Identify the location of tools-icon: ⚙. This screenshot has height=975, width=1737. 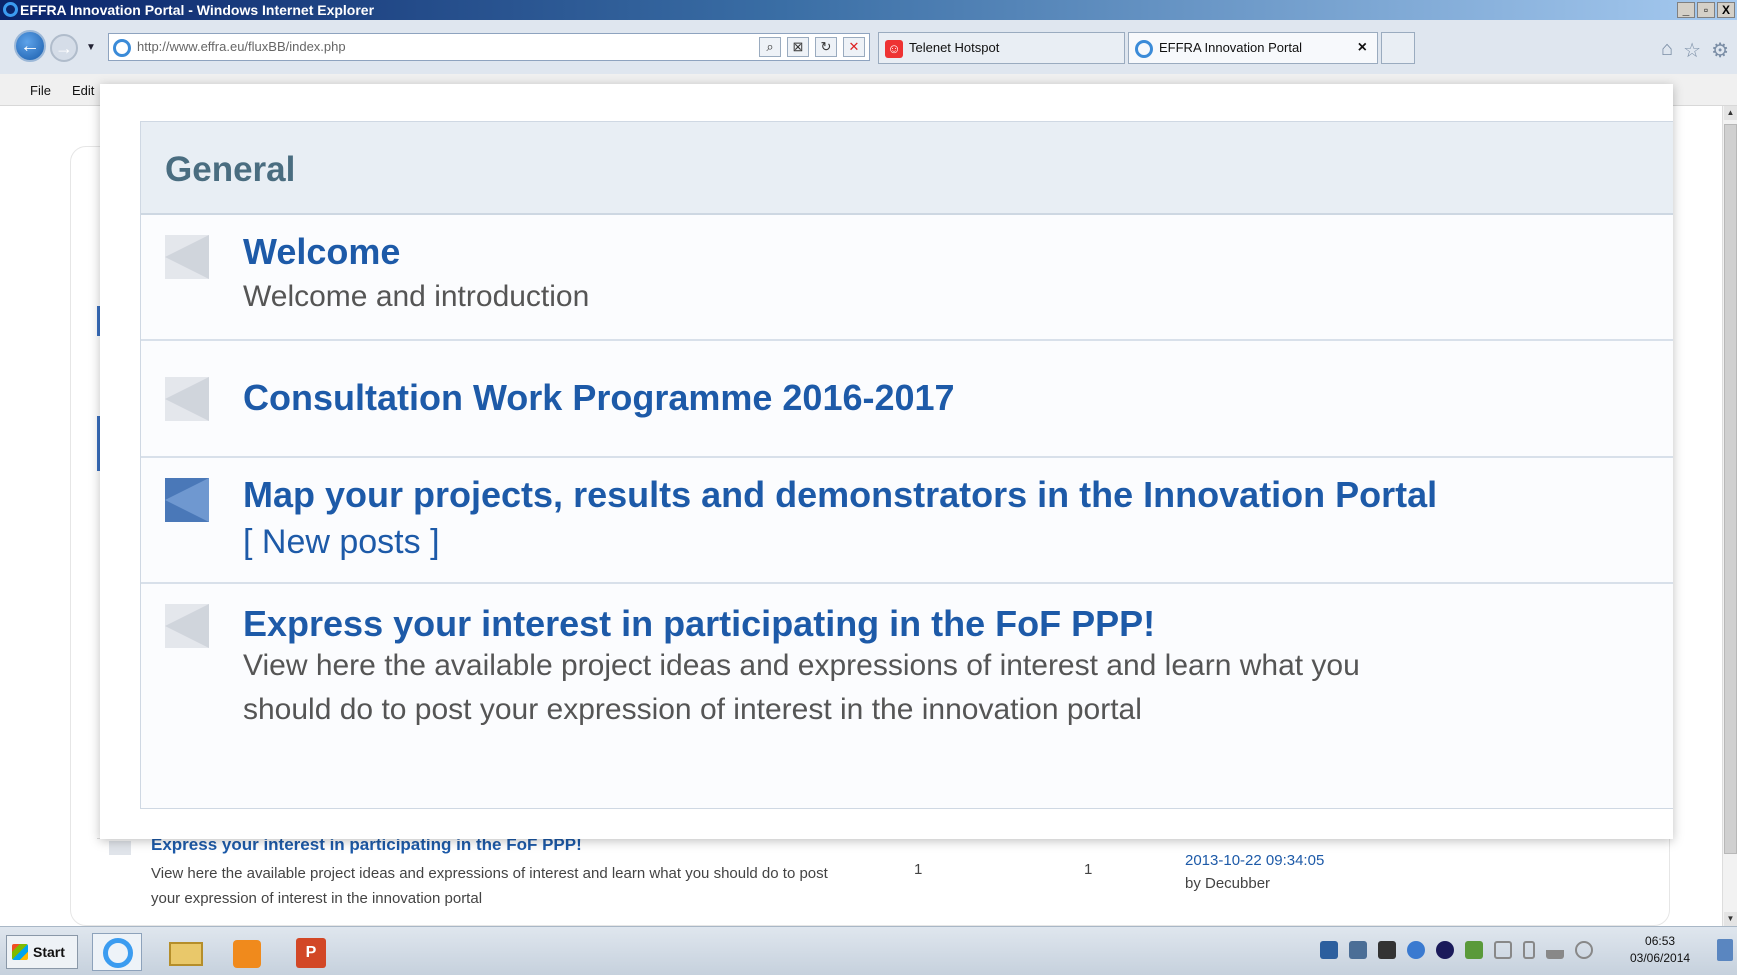
(1720, 50).